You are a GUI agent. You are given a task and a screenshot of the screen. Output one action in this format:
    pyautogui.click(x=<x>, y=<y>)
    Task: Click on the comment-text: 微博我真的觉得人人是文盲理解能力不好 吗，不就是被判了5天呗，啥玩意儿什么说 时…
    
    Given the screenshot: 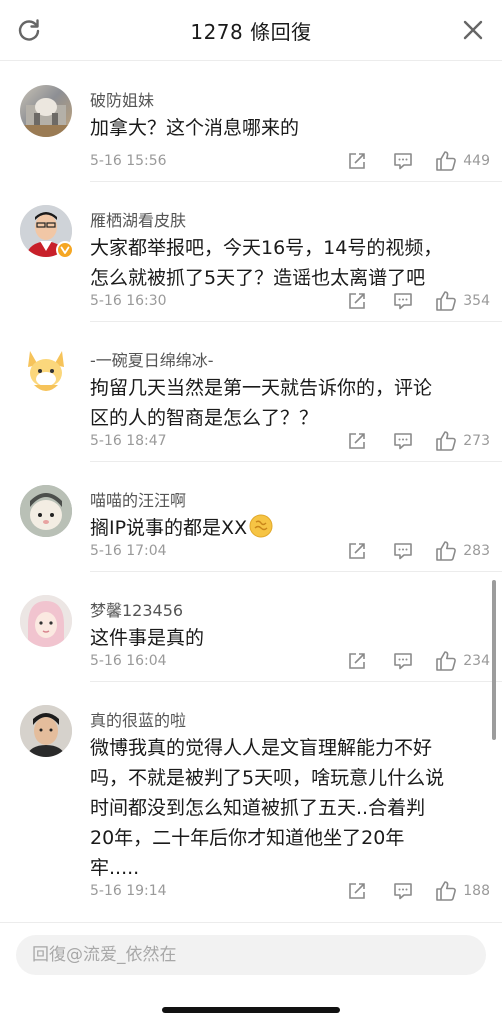 What is the action you would take?
    pyautogui.click(x=267, y=808)
    